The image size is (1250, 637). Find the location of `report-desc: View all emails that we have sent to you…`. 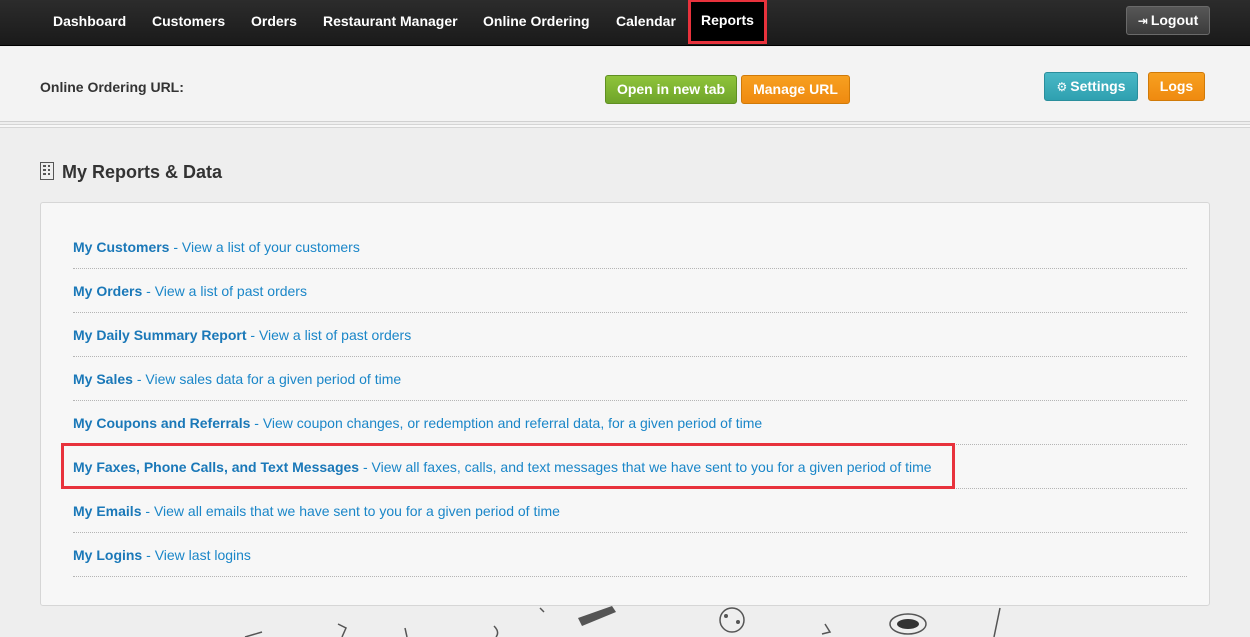

report-desc: View all emails that we have sent to you… is located at coordinates (356, 511).